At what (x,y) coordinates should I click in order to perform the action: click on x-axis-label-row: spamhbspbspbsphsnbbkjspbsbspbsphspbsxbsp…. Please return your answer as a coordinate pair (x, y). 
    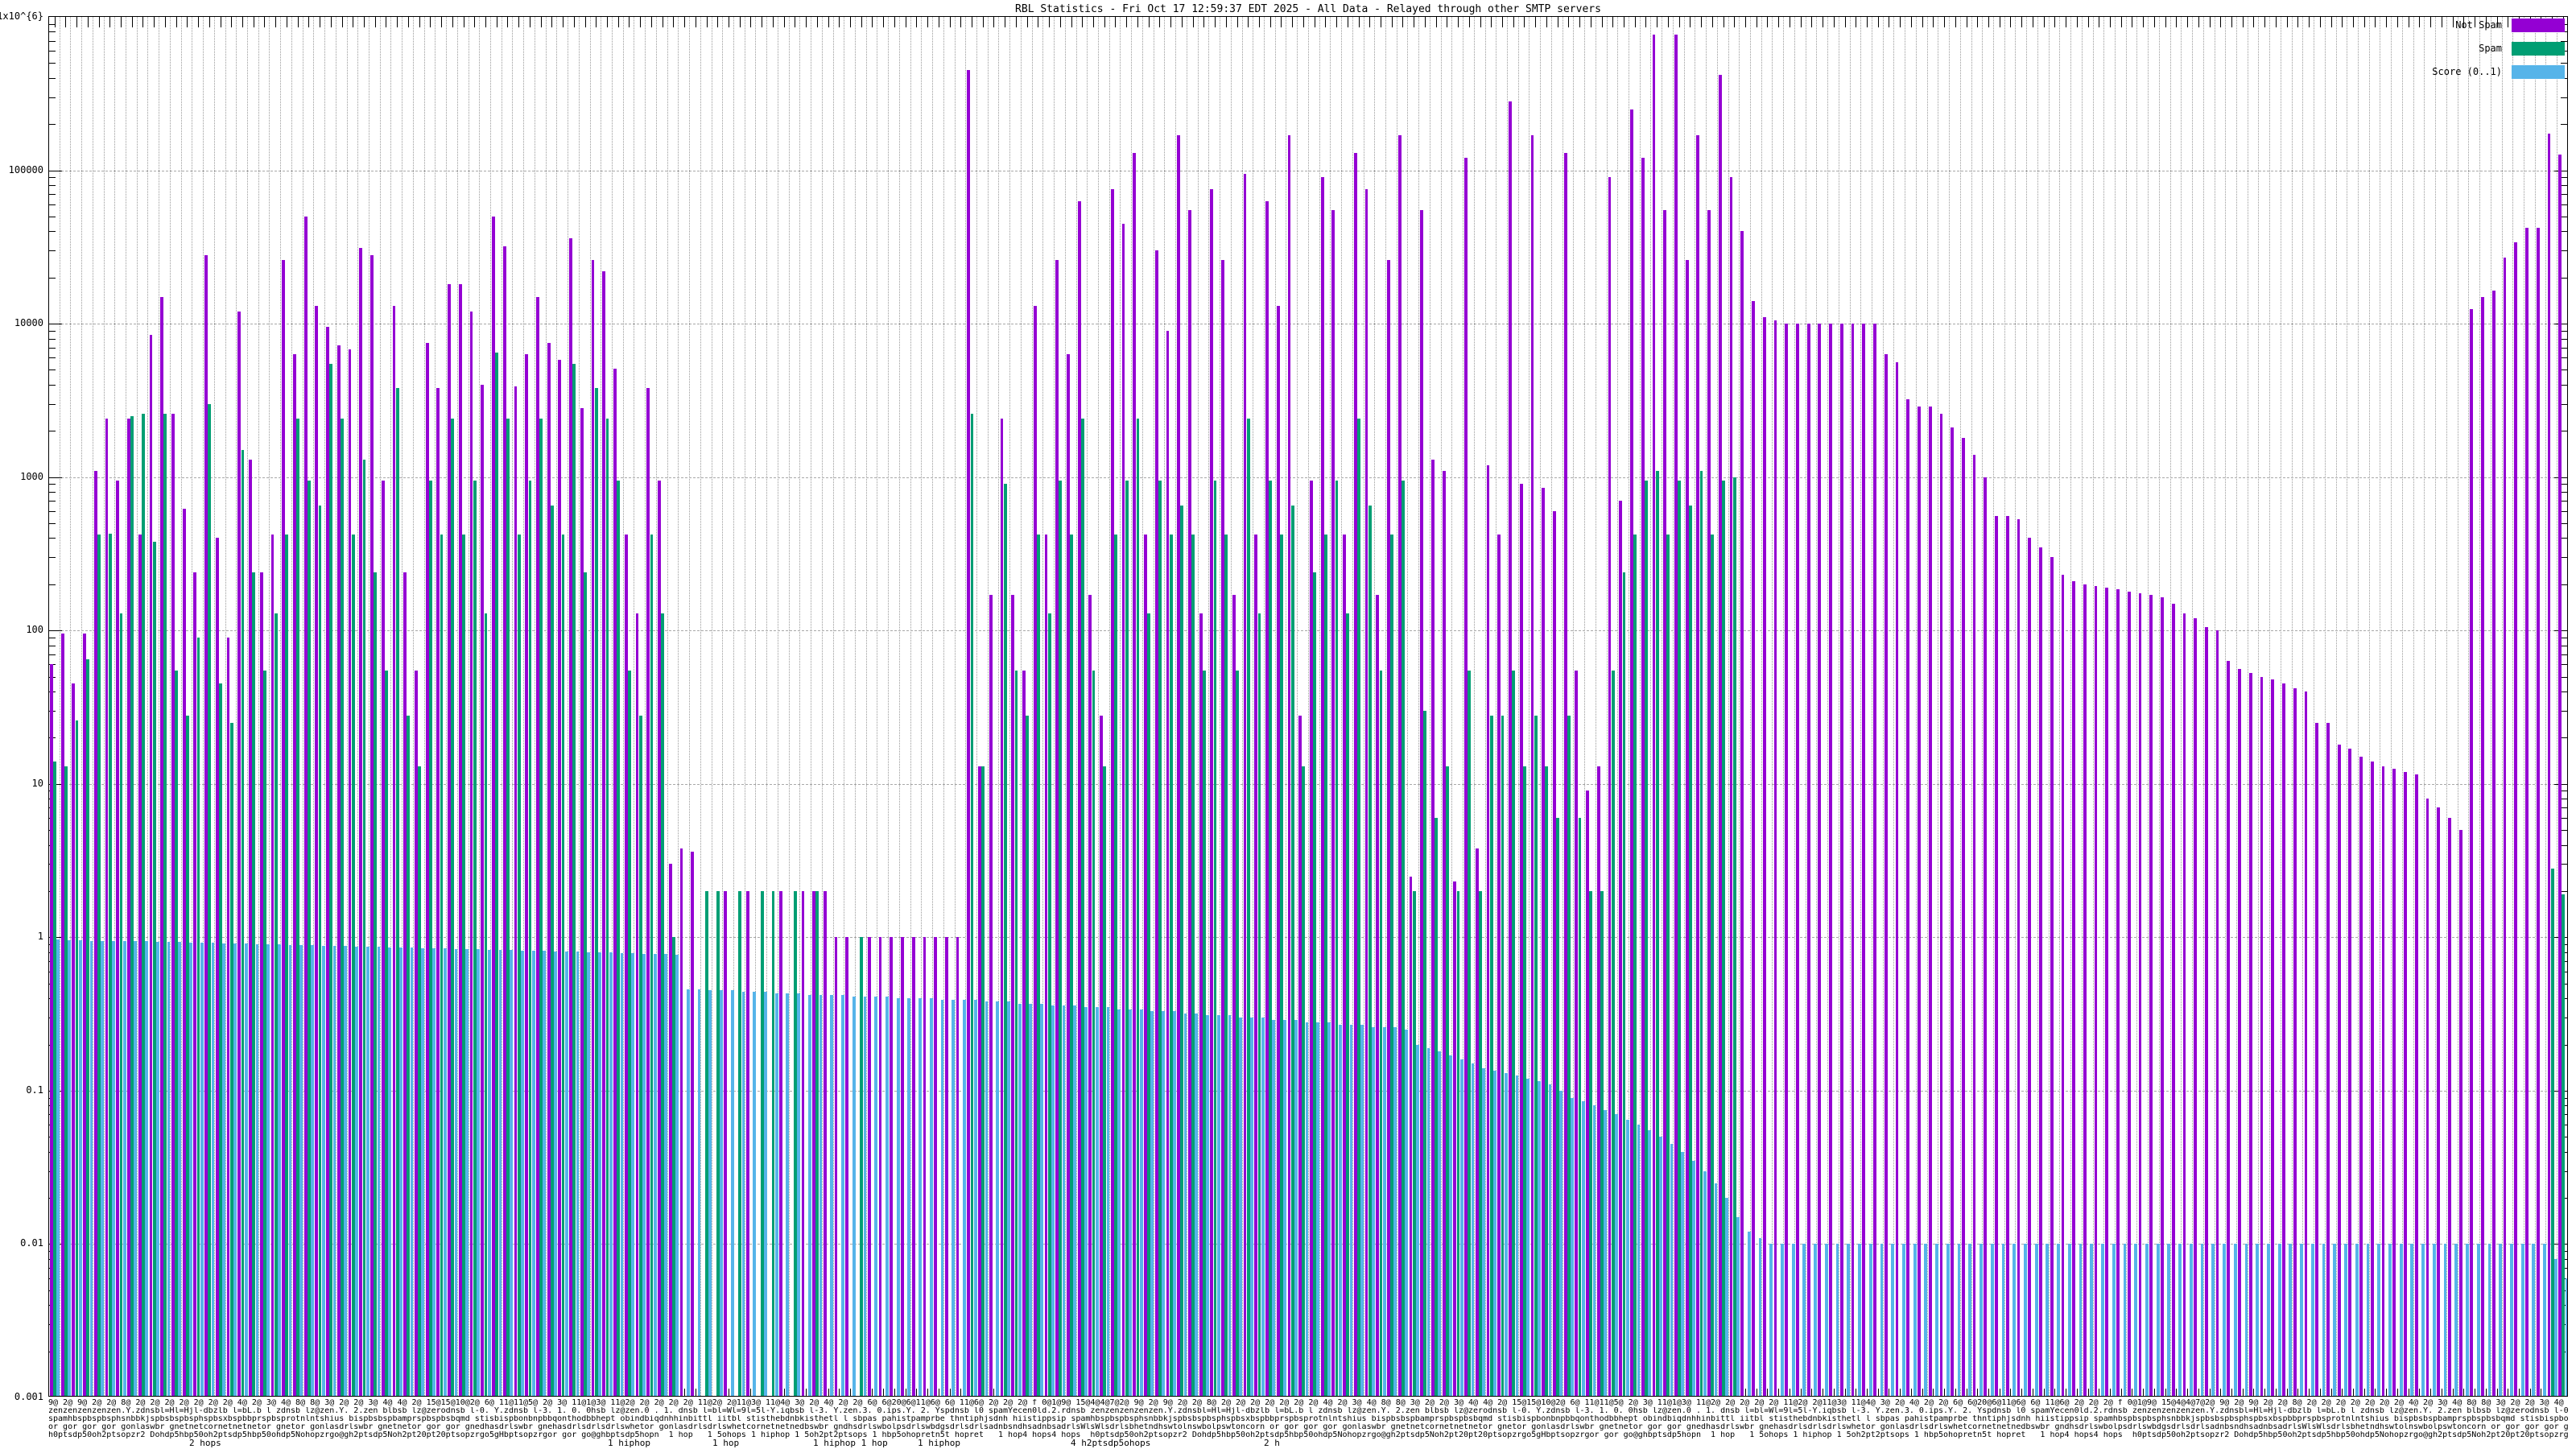
    Looking at the image, I should click on (1308, 1419).